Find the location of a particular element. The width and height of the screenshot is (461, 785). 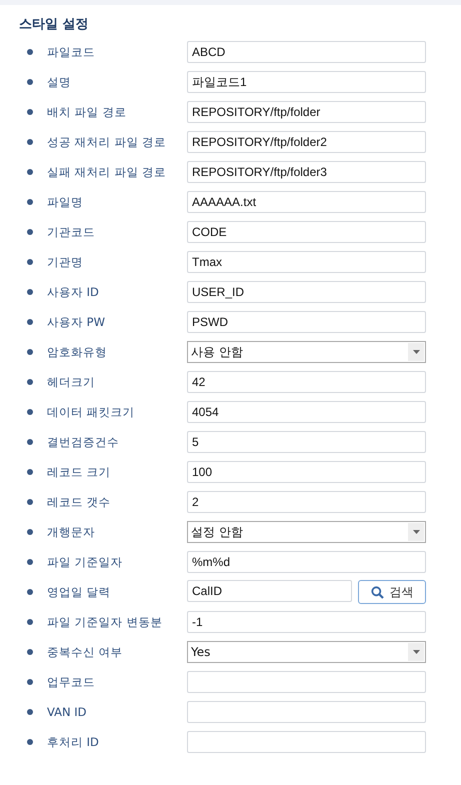

text-field: %m%d is located at coordinates (306, 562).